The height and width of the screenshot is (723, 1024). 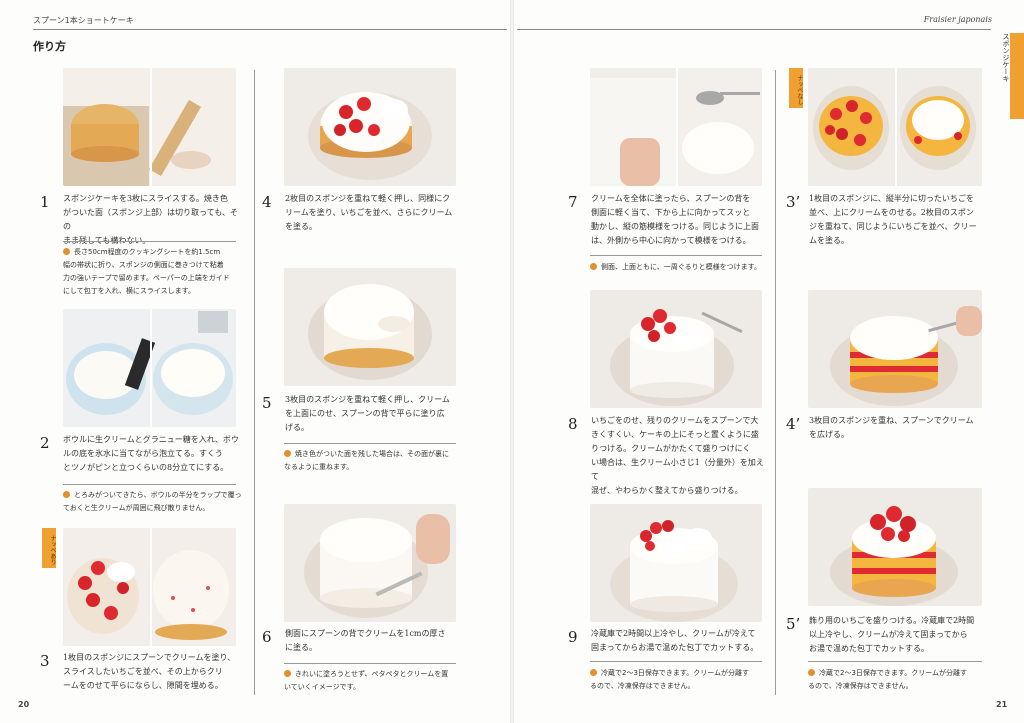 What do you see at coordinates (45, 661) in the screenshot?
I see `step-number: 3` at bounding box center [45, 661].